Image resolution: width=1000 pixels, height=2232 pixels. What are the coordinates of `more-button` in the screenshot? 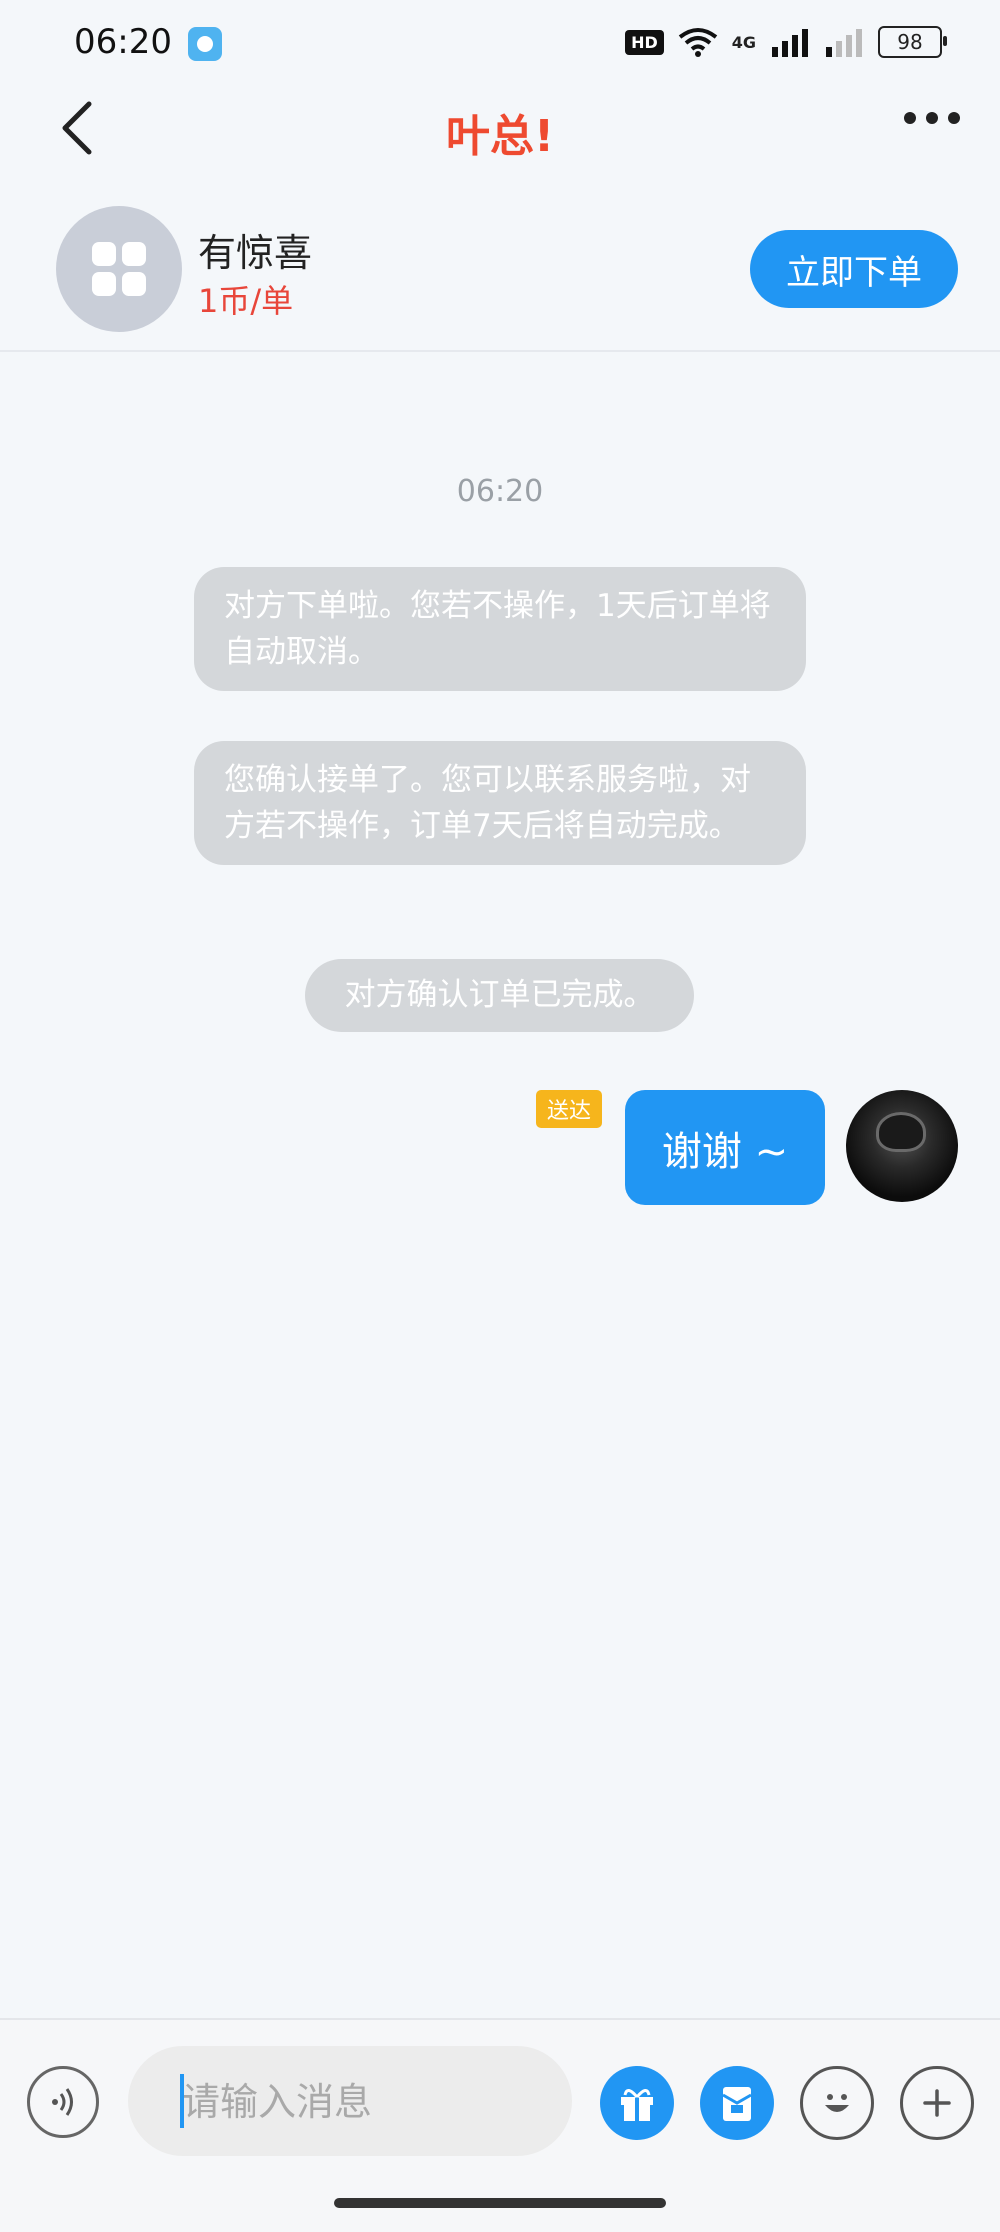 It's located at (932, 118).